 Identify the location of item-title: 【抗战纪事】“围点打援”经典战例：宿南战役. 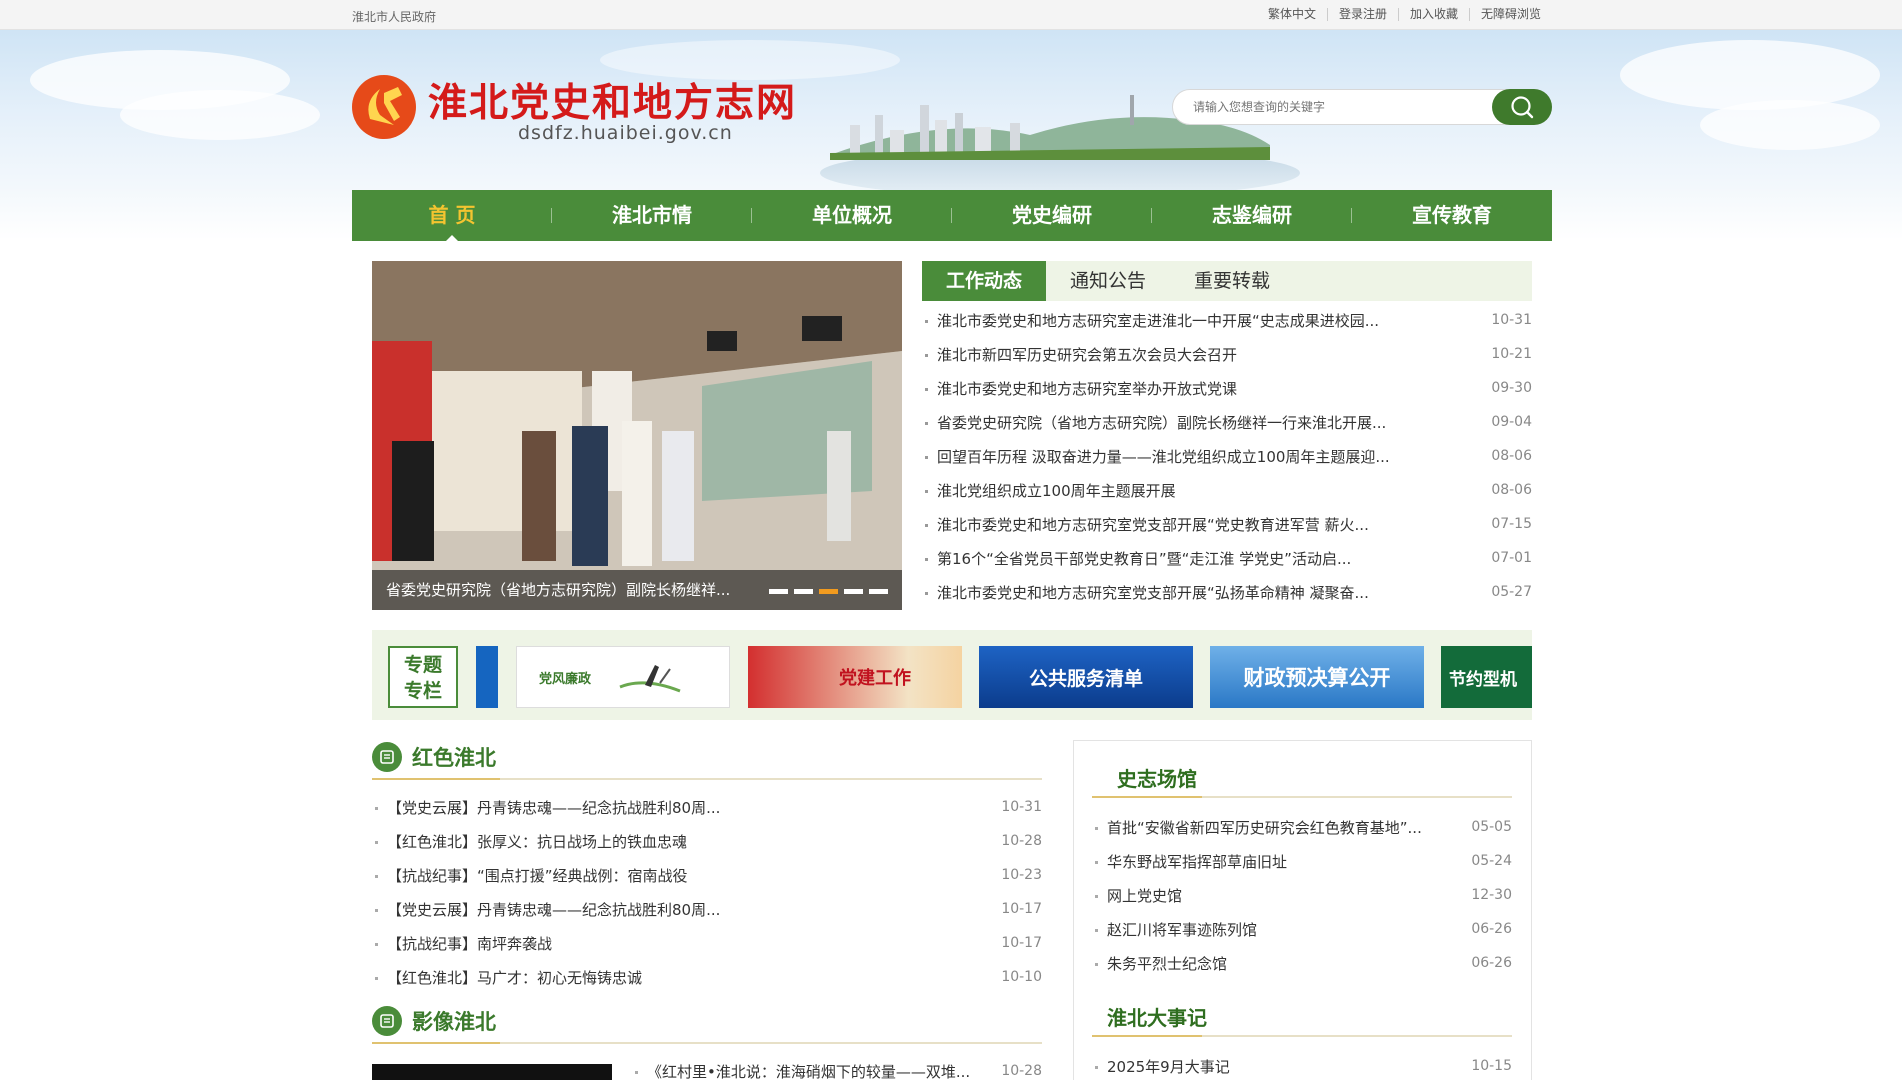
(537, 876).